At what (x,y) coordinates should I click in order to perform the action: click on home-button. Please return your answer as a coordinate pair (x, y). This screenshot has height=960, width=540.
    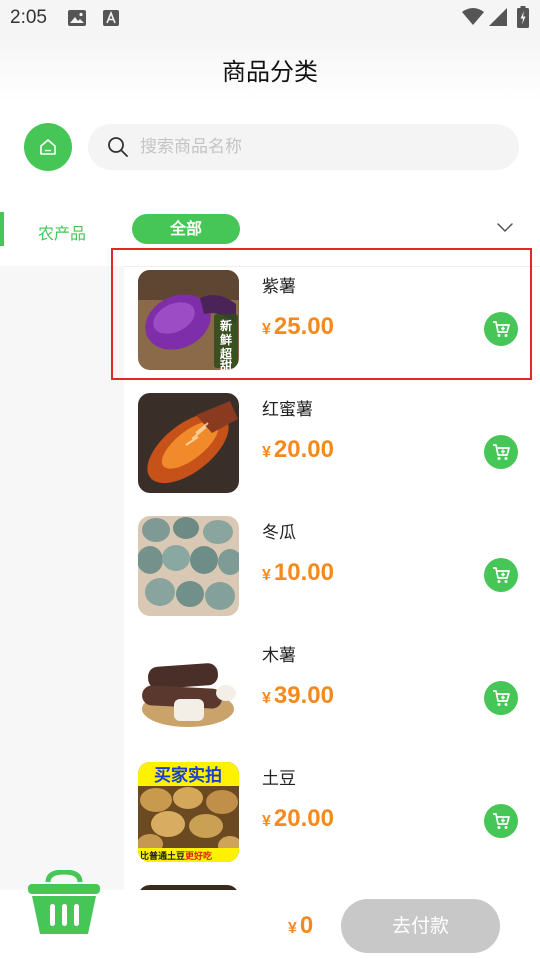
    Looking at the image, I should click on (48, 147).